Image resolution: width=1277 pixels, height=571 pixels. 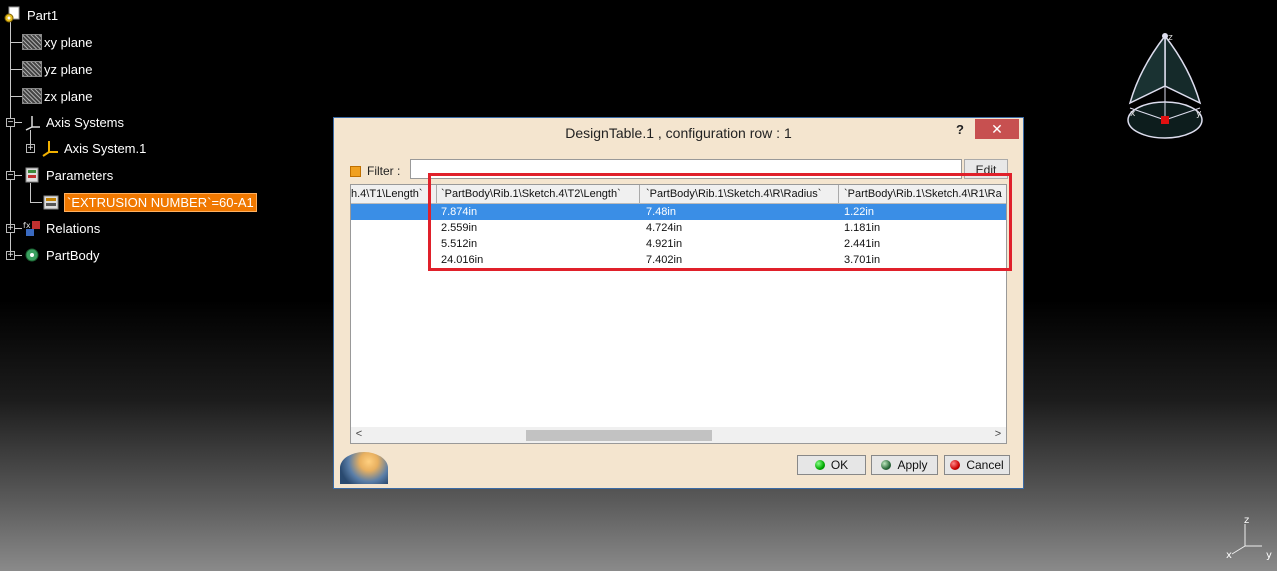 What do you see at coordinates (839, 465) in the screenshot?
I see `ok-label: OK` at bounding box center [839, 465].